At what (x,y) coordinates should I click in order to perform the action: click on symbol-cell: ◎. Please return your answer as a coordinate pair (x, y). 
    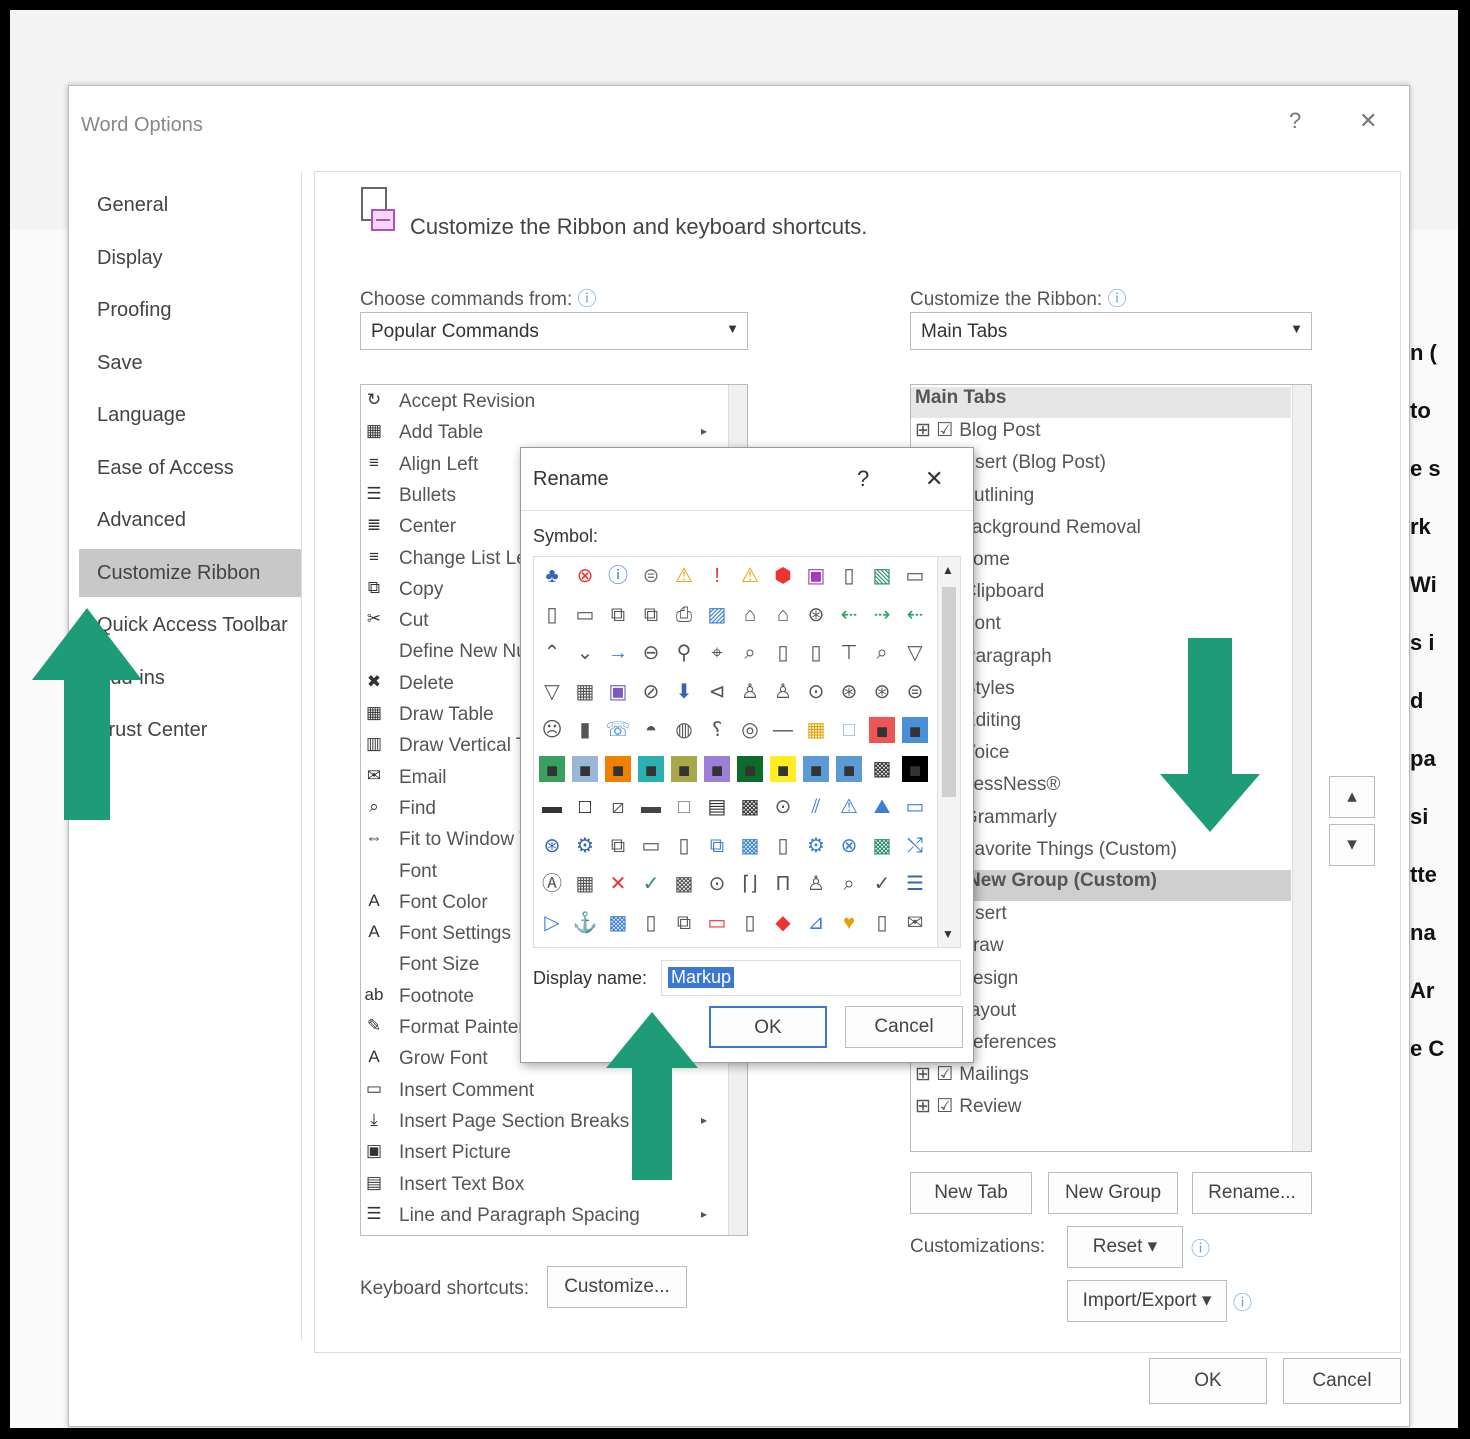
    Looking at the image, I should click on (750, 730).